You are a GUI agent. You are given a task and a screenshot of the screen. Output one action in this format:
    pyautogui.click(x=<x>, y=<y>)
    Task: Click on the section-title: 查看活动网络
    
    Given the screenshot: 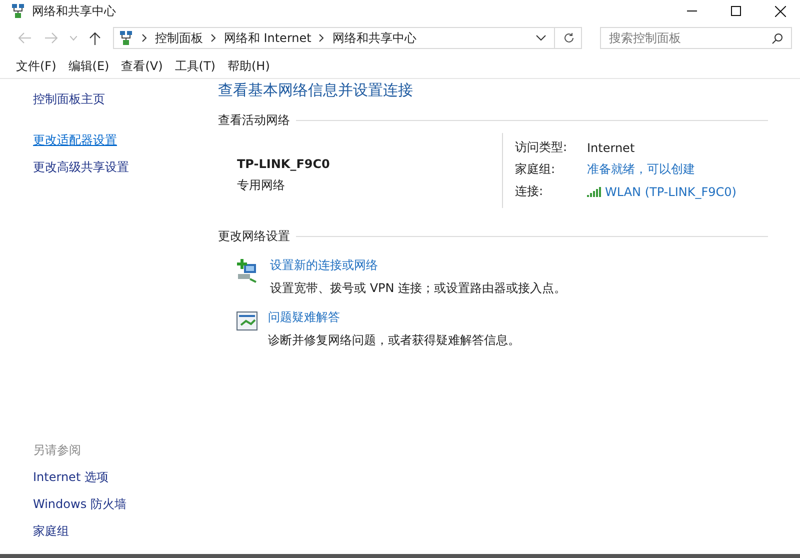 What is the action you would take?
    pyautogui.click(x=254, y=120)
    